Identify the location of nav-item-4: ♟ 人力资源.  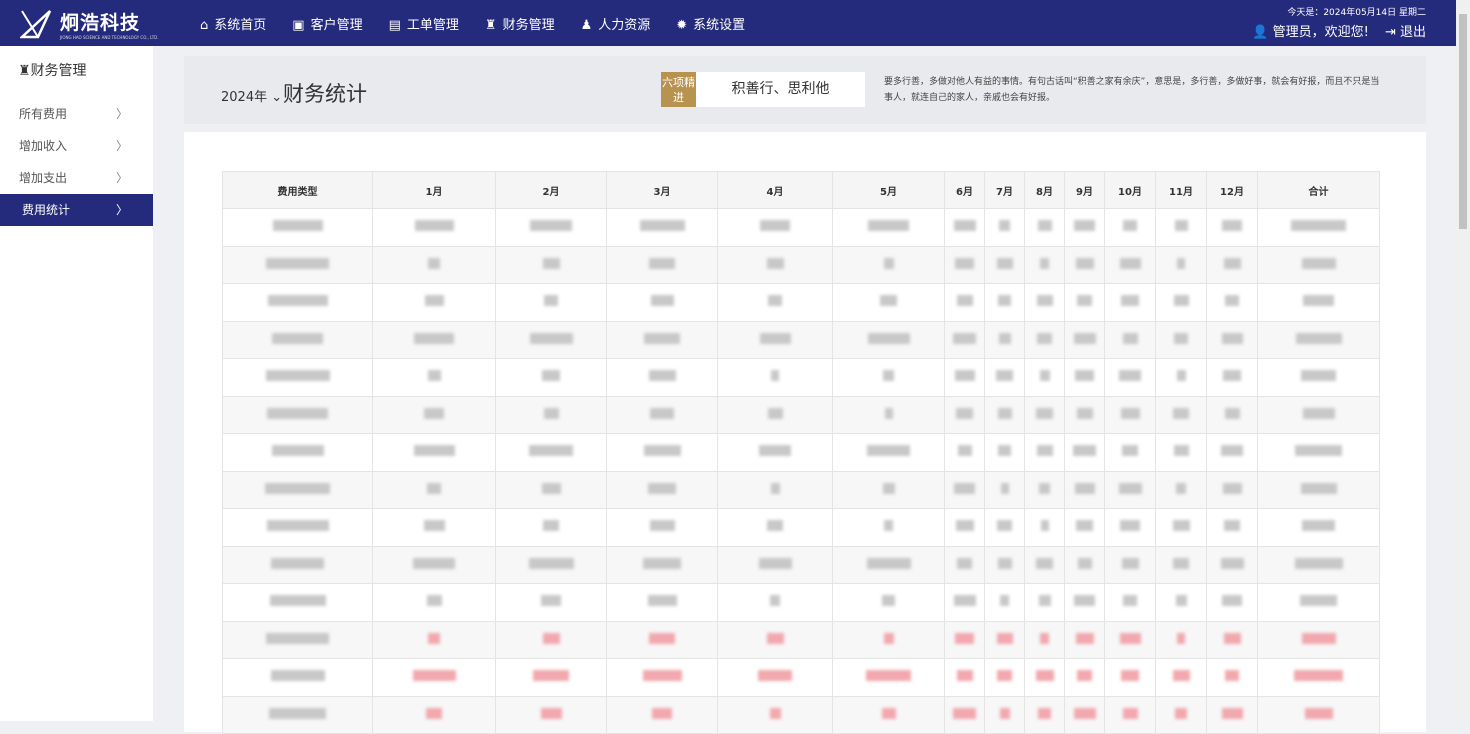
(616, 23).